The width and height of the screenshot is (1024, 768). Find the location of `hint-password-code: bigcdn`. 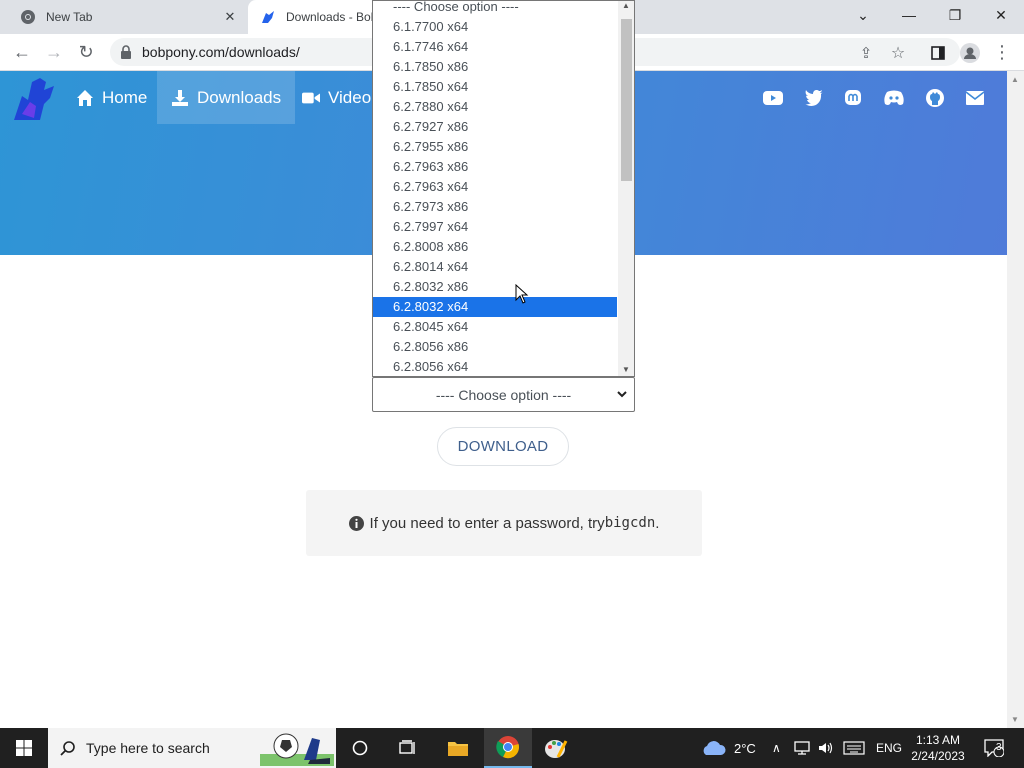

hint-password-code: bigcdn is located at coordinates (630, 523).